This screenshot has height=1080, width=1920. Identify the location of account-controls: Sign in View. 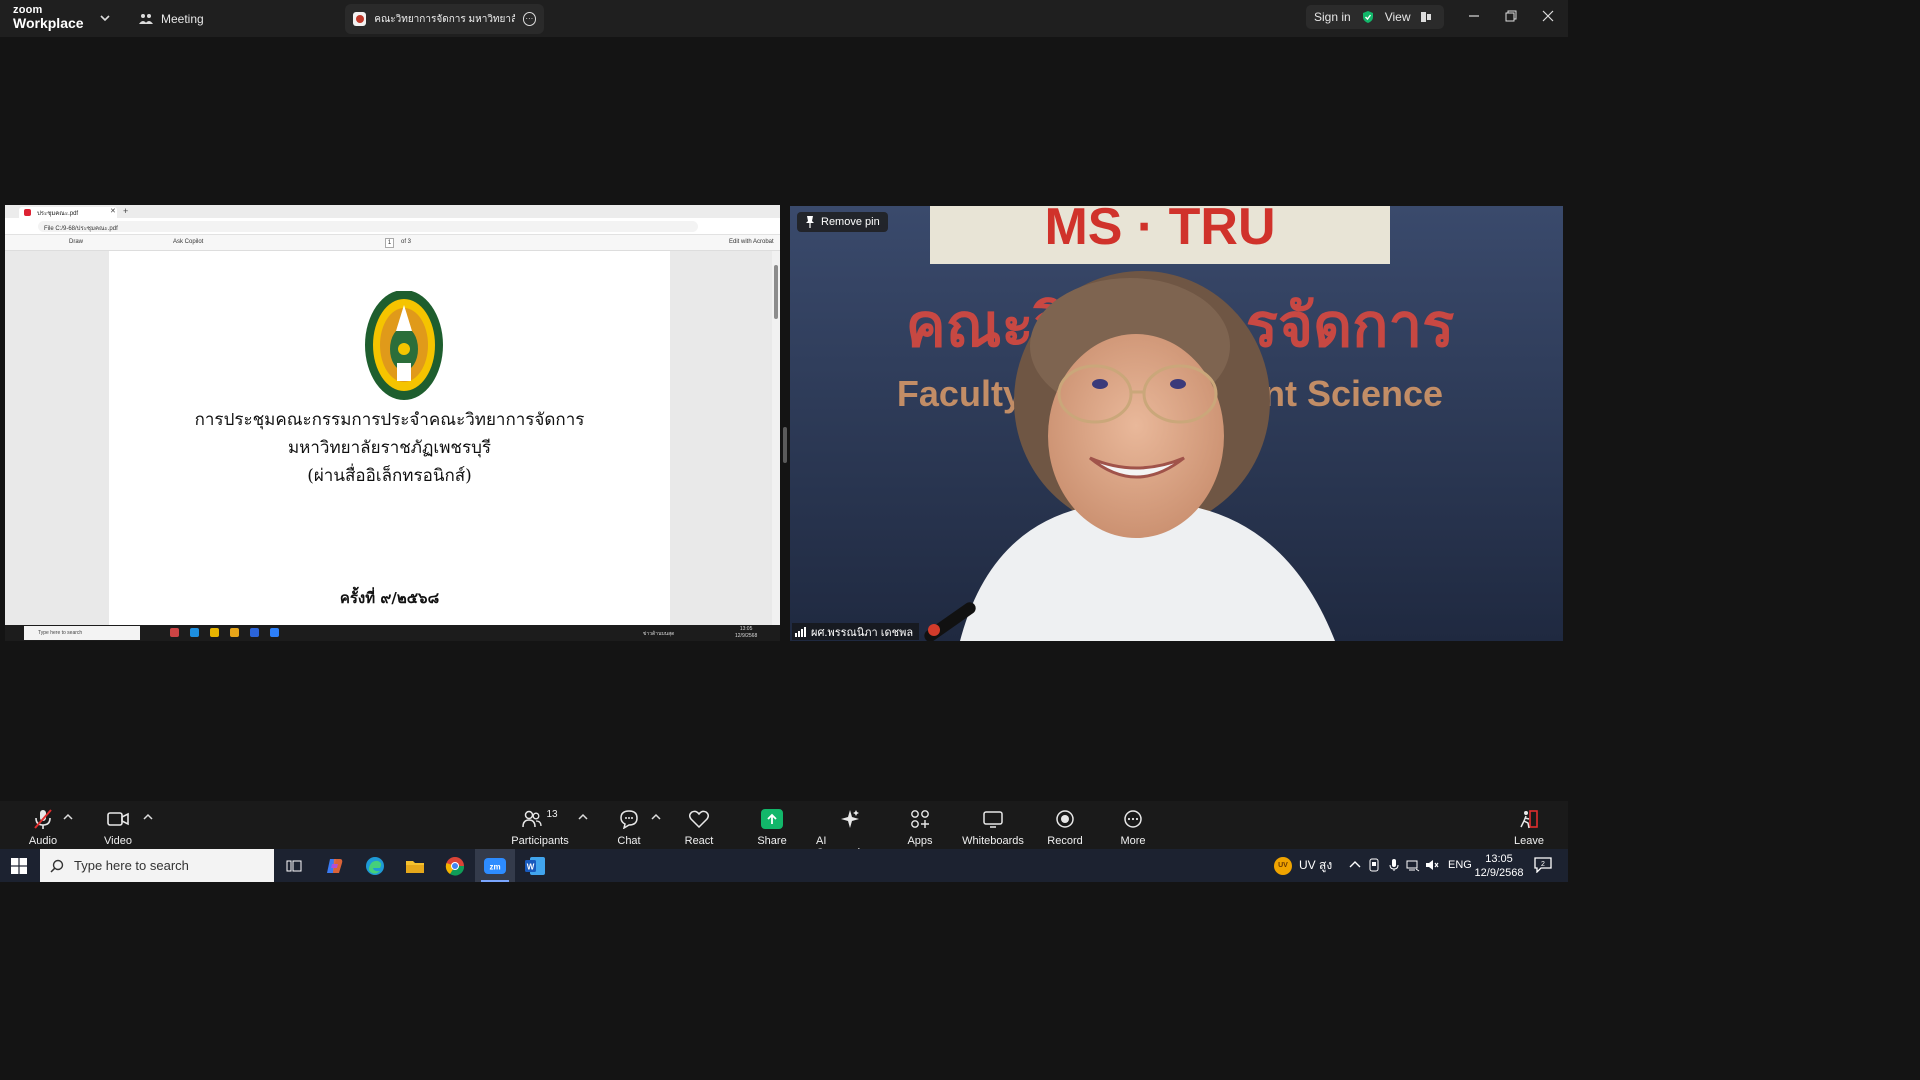
(1375, 17).